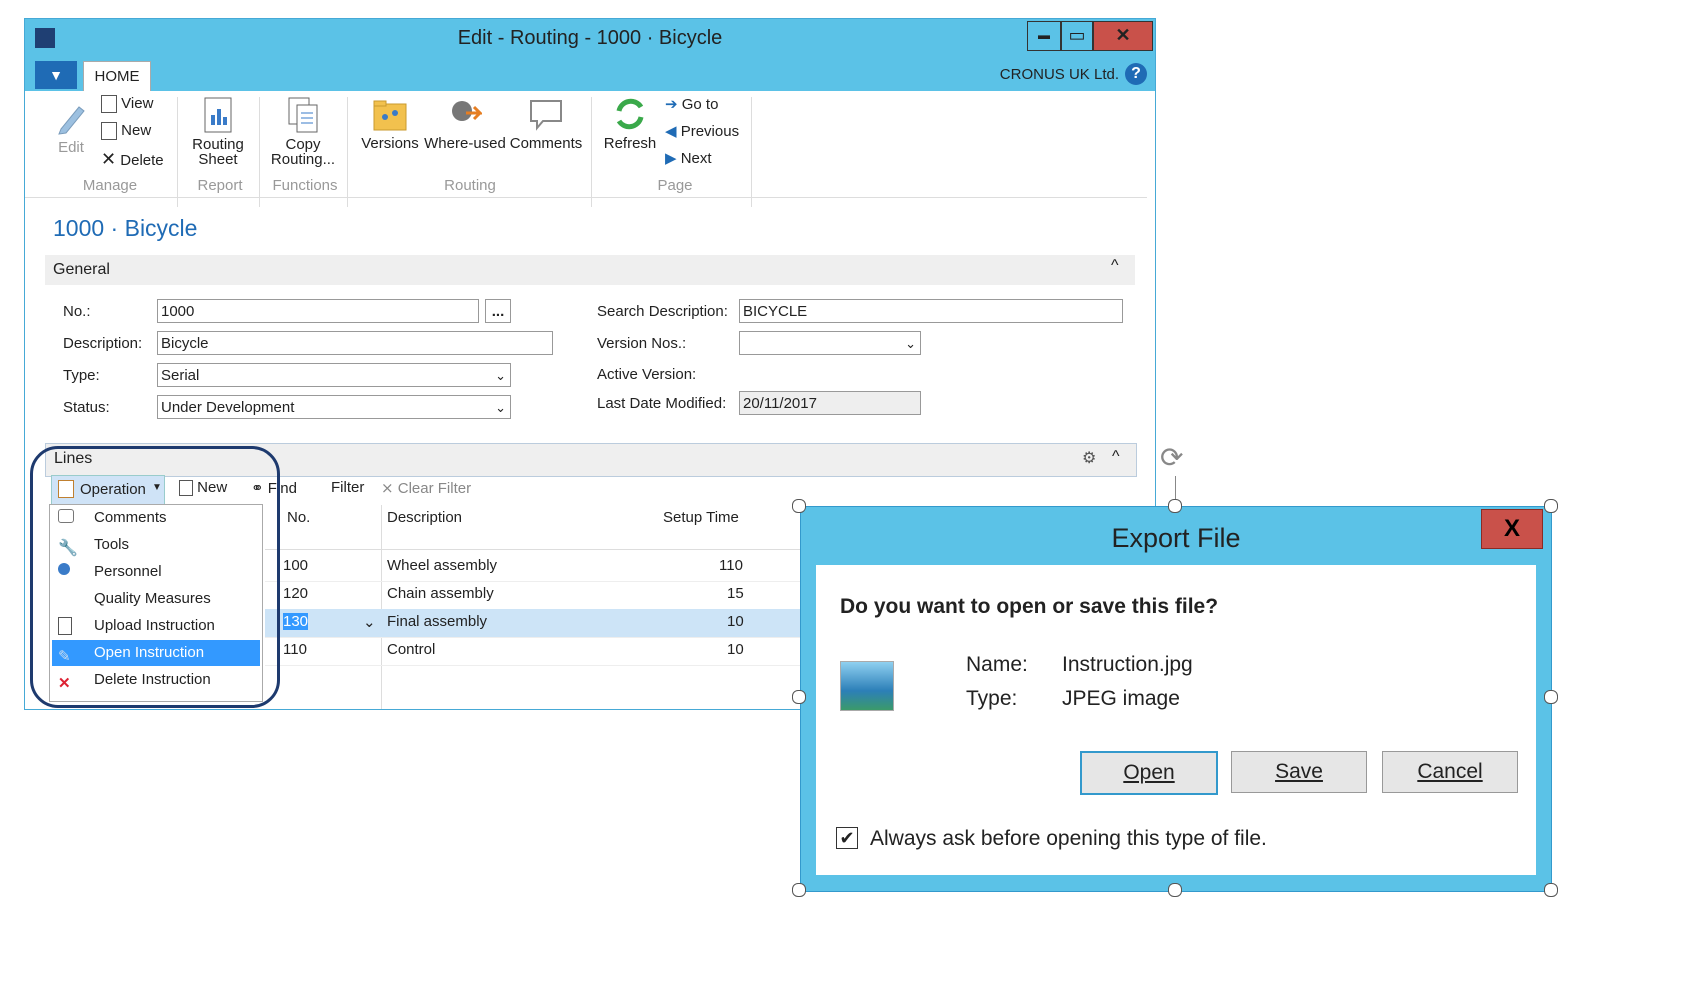  Describe the element at coordinates (434, 488) in the screenshot. I see `clear-filter-label: Clear Filter` at that location.